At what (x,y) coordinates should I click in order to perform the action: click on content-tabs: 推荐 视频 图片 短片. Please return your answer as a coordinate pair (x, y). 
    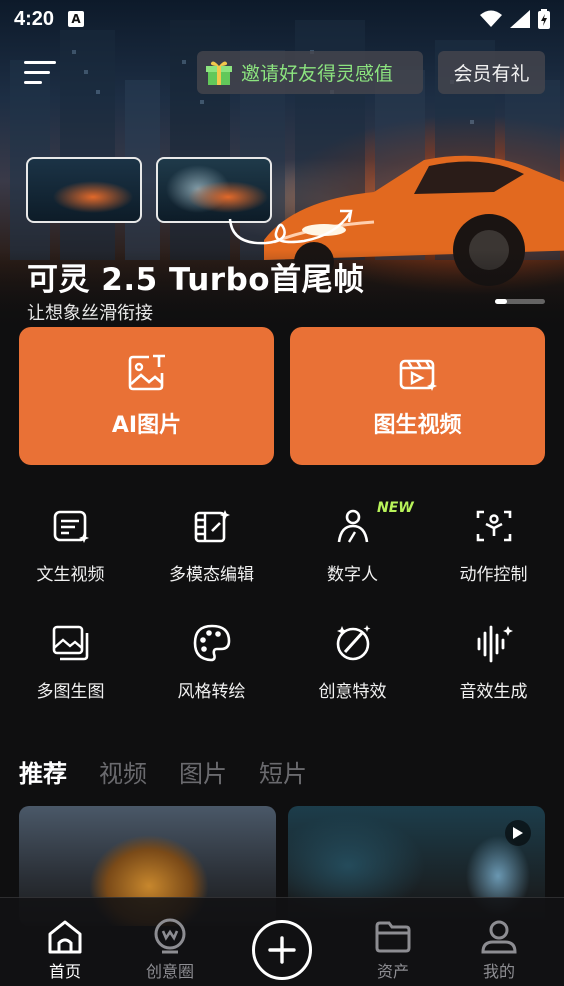
    Looking at the image, I should click on (179, 771).